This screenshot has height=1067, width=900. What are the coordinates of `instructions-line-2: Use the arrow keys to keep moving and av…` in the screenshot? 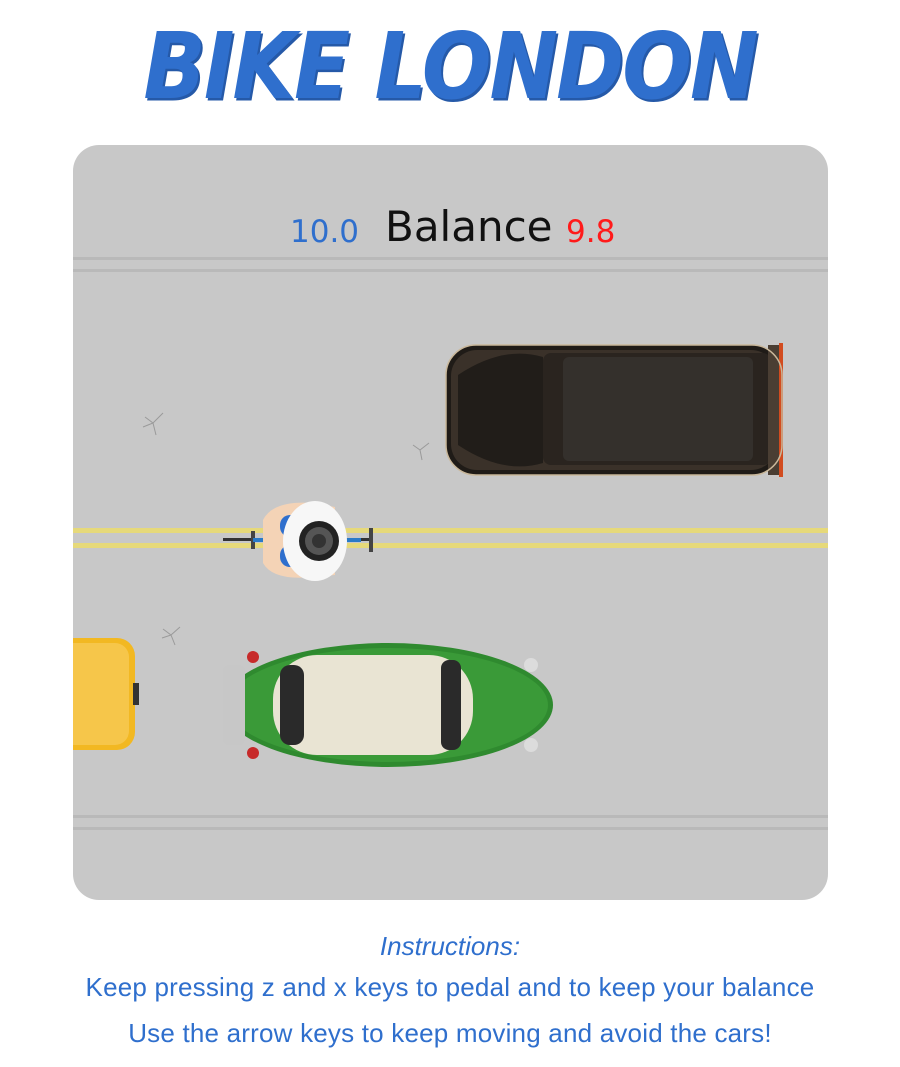 It's located at (450, 1033).